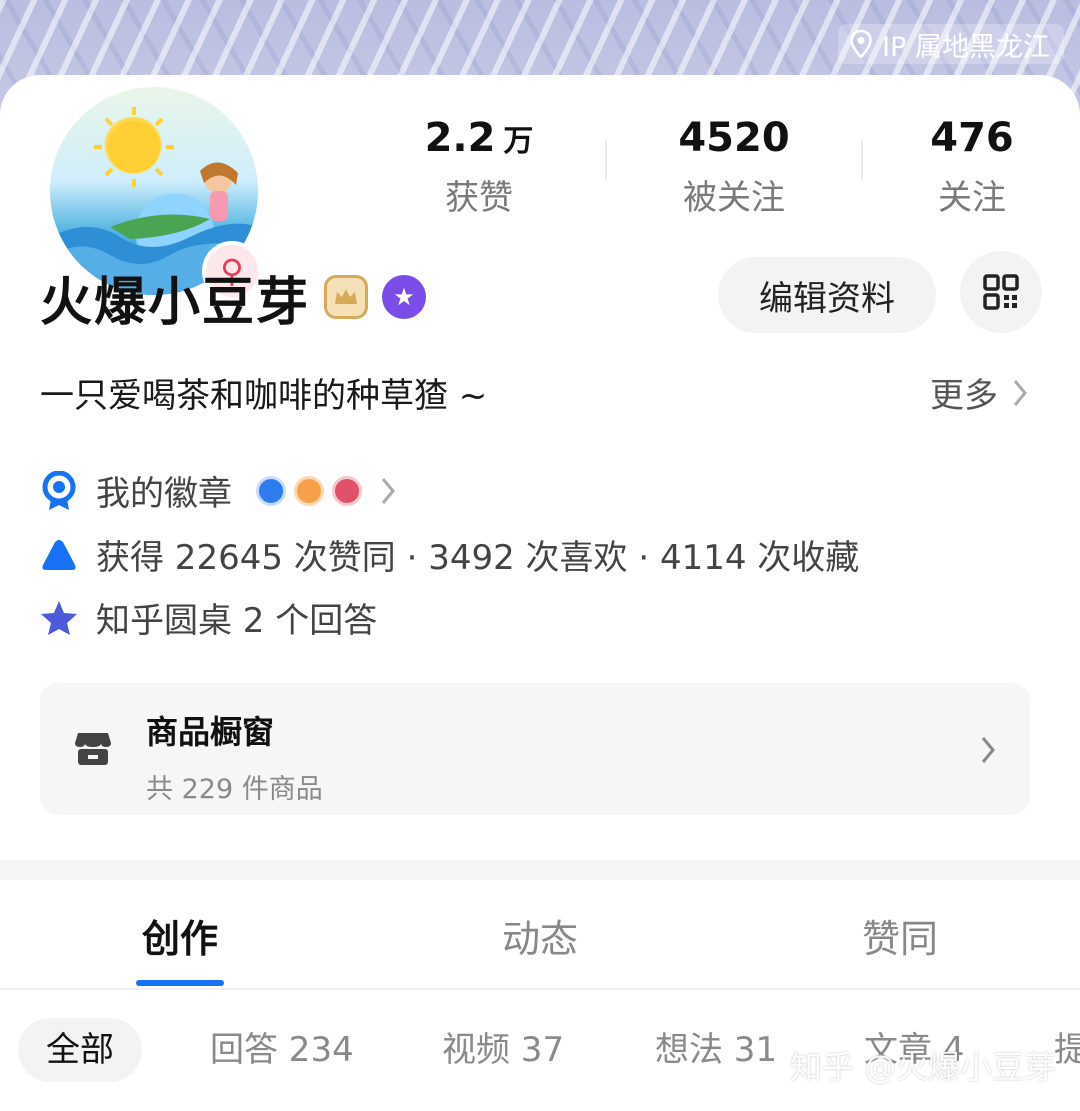 Image resolution: width=1080 pixels, height=1111 pixels. I want to click on active-tab-indicator, so click(180, 983).